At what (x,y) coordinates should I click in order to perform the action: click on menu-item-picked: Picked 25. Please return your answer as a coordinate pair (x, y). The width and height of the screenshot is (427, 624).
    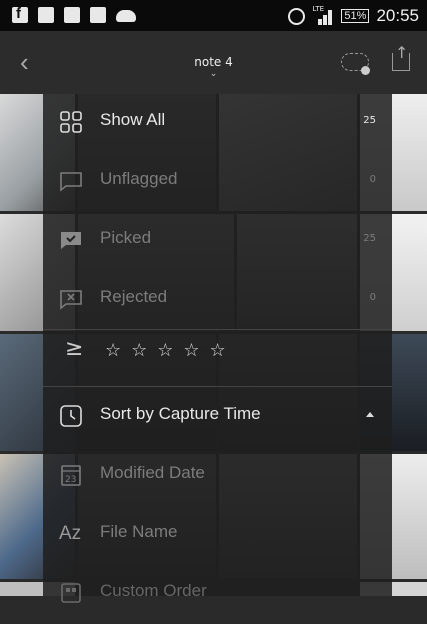
    Looking at the image, I should click on (217, 241).